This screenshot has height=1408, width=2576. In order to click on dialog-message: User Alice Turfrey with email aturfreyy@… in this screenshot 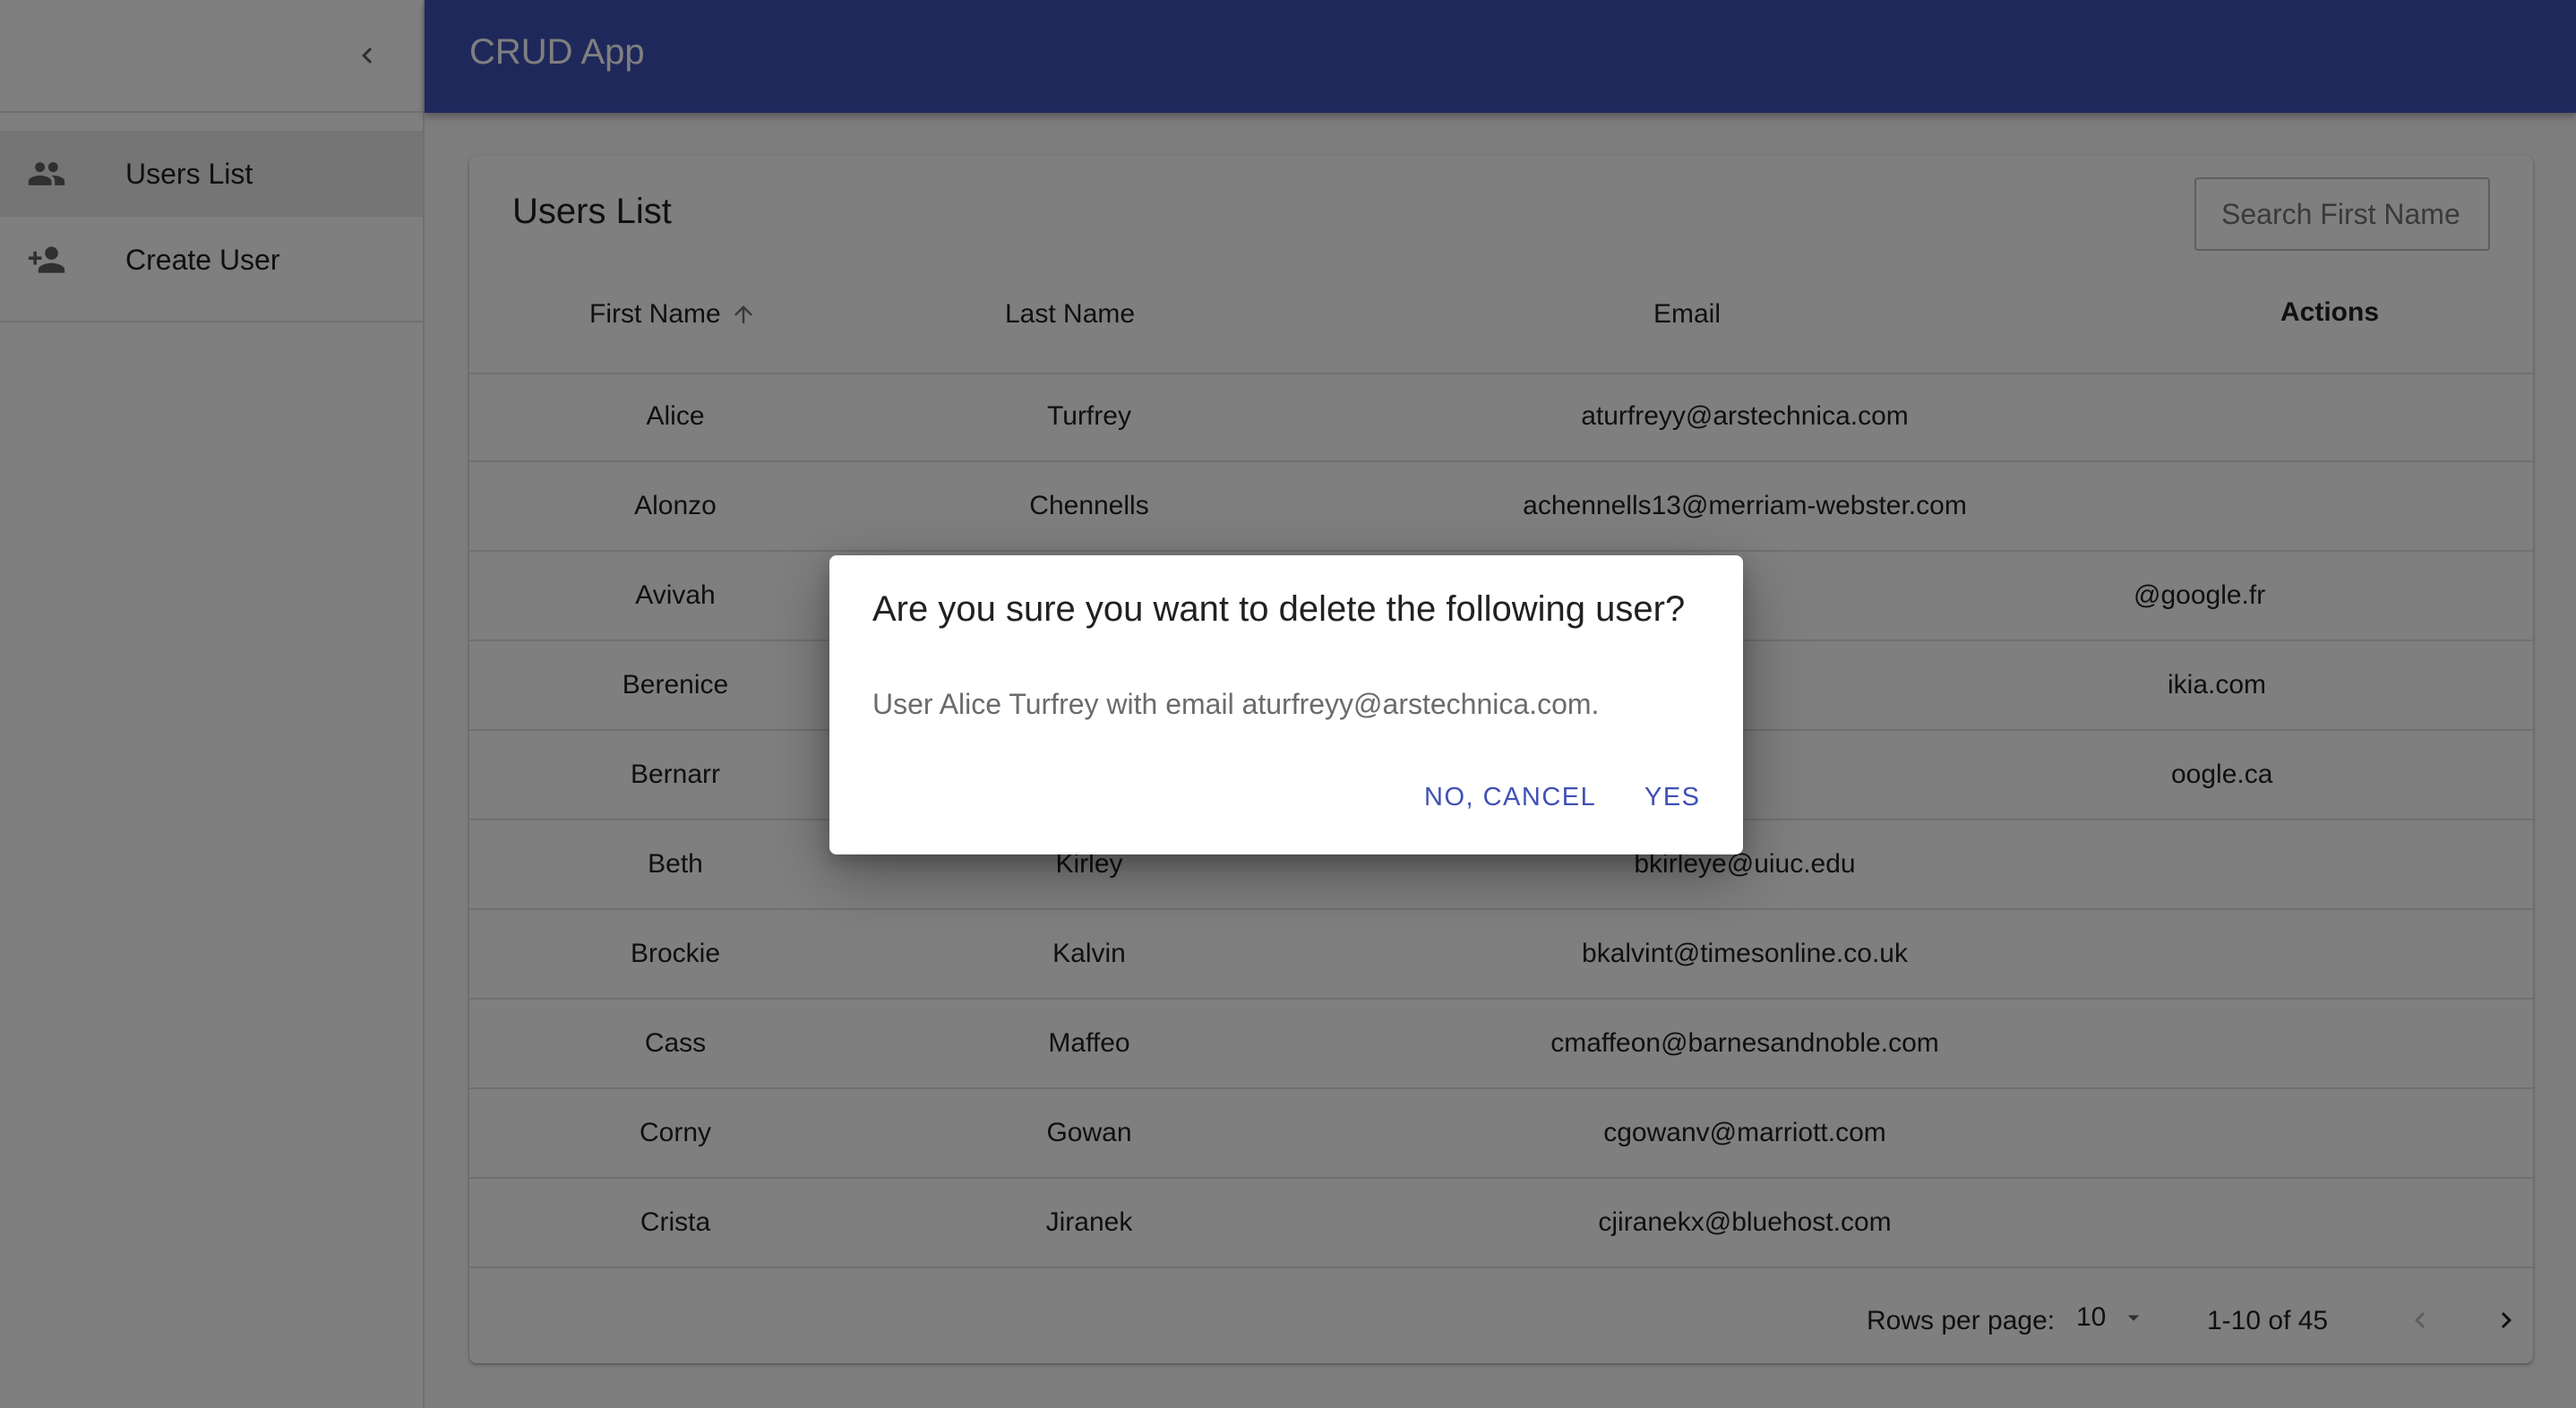, I will do `click(1236, 704)`.